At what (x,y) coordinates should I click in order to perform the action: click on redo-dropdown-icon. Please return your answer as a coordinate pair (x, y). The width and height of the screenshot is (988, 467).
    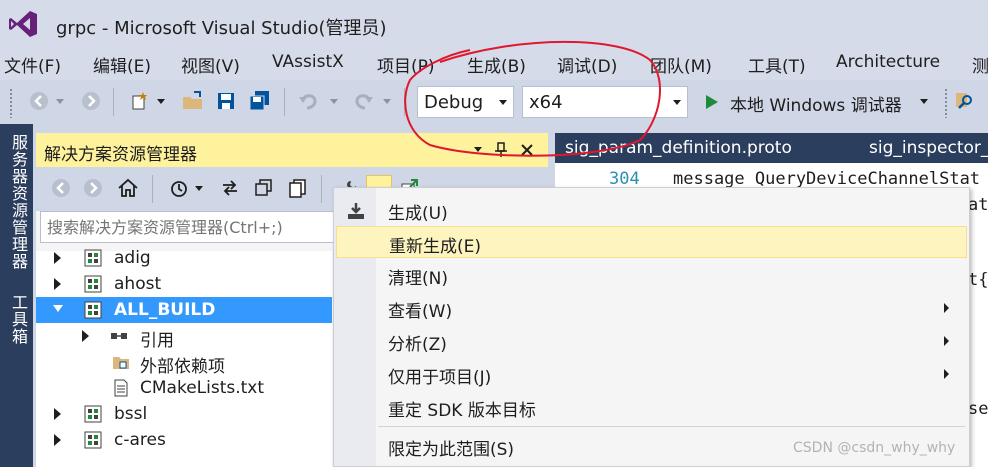
    Looking at the image, I should click on (387, 101).